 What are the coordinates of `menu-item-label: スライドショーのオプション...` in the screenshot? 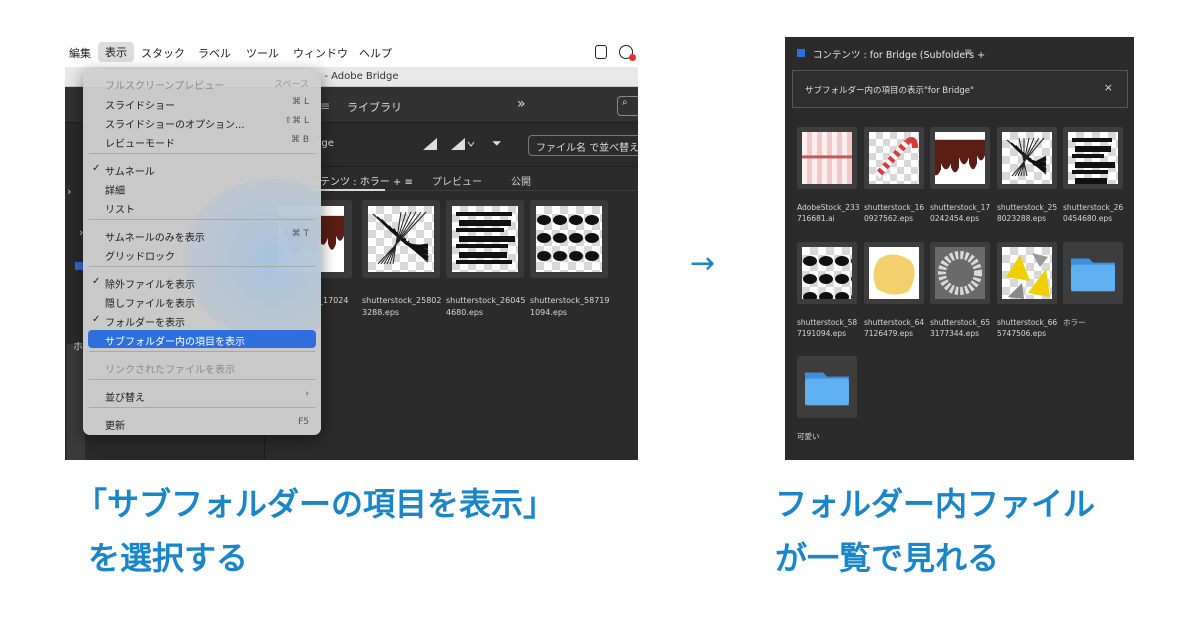 It's located at (175, 125).